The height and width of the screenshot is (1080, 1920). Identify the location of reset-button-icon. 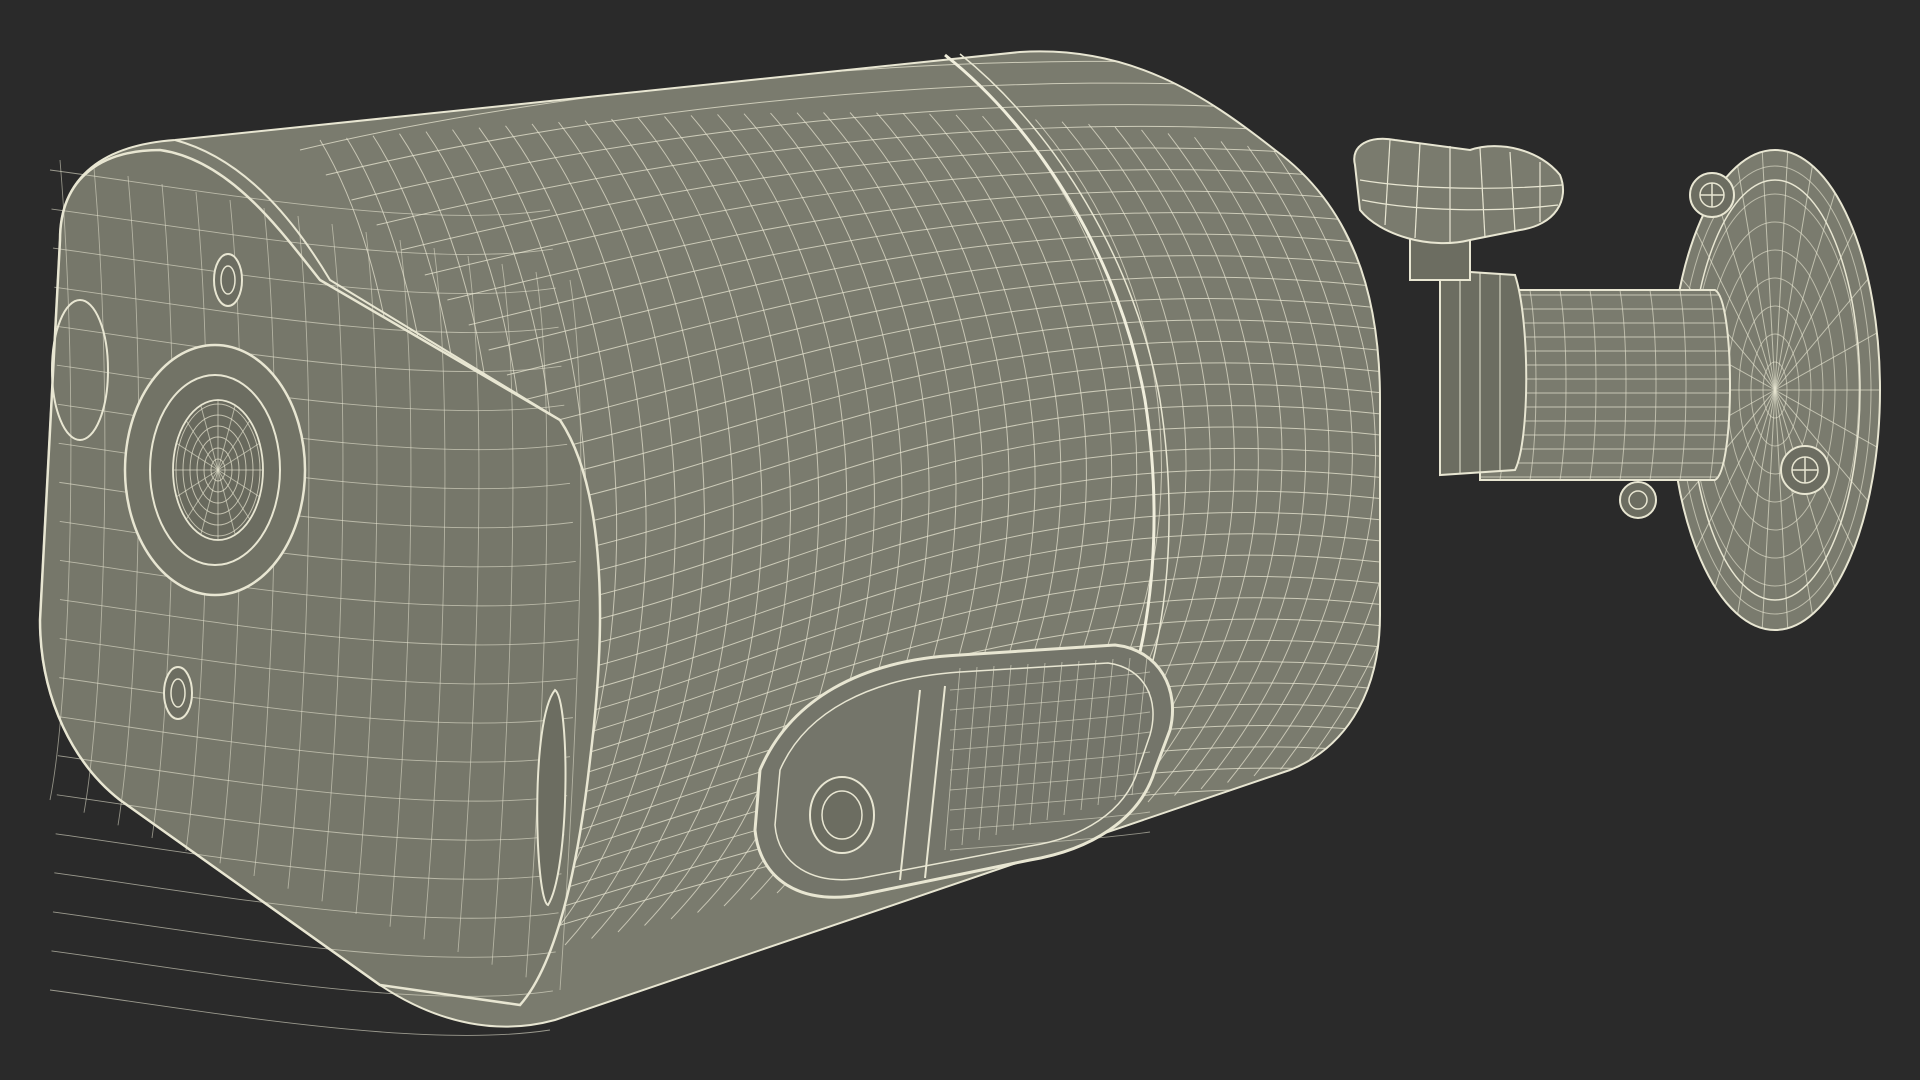
(842, 815).